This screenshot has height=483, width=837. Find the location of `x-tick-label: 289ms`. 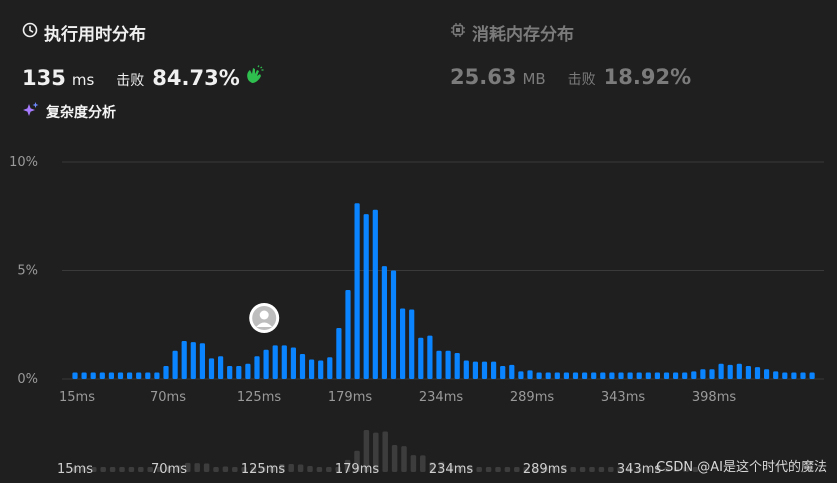

x-tick-label: 289ms is located at coordinates (532, 397).